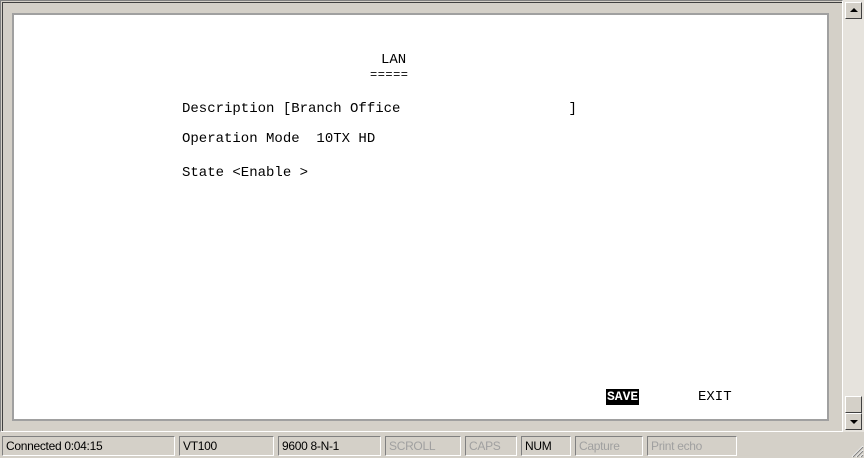 The height and width of the screenshot is (458, 864). I want to click on screen-title: LAN, so click(394, 60).